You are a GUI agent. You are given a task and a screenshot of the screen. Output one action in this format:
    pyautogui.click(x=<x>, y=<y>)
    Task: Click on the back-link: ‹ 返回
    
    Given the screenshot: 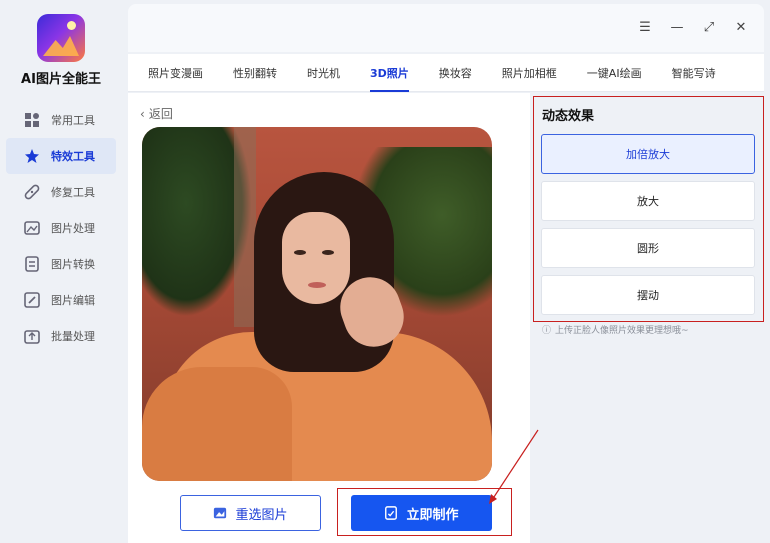 What is the action you would take?
    pyautogui.click(x=156, y=113)
    